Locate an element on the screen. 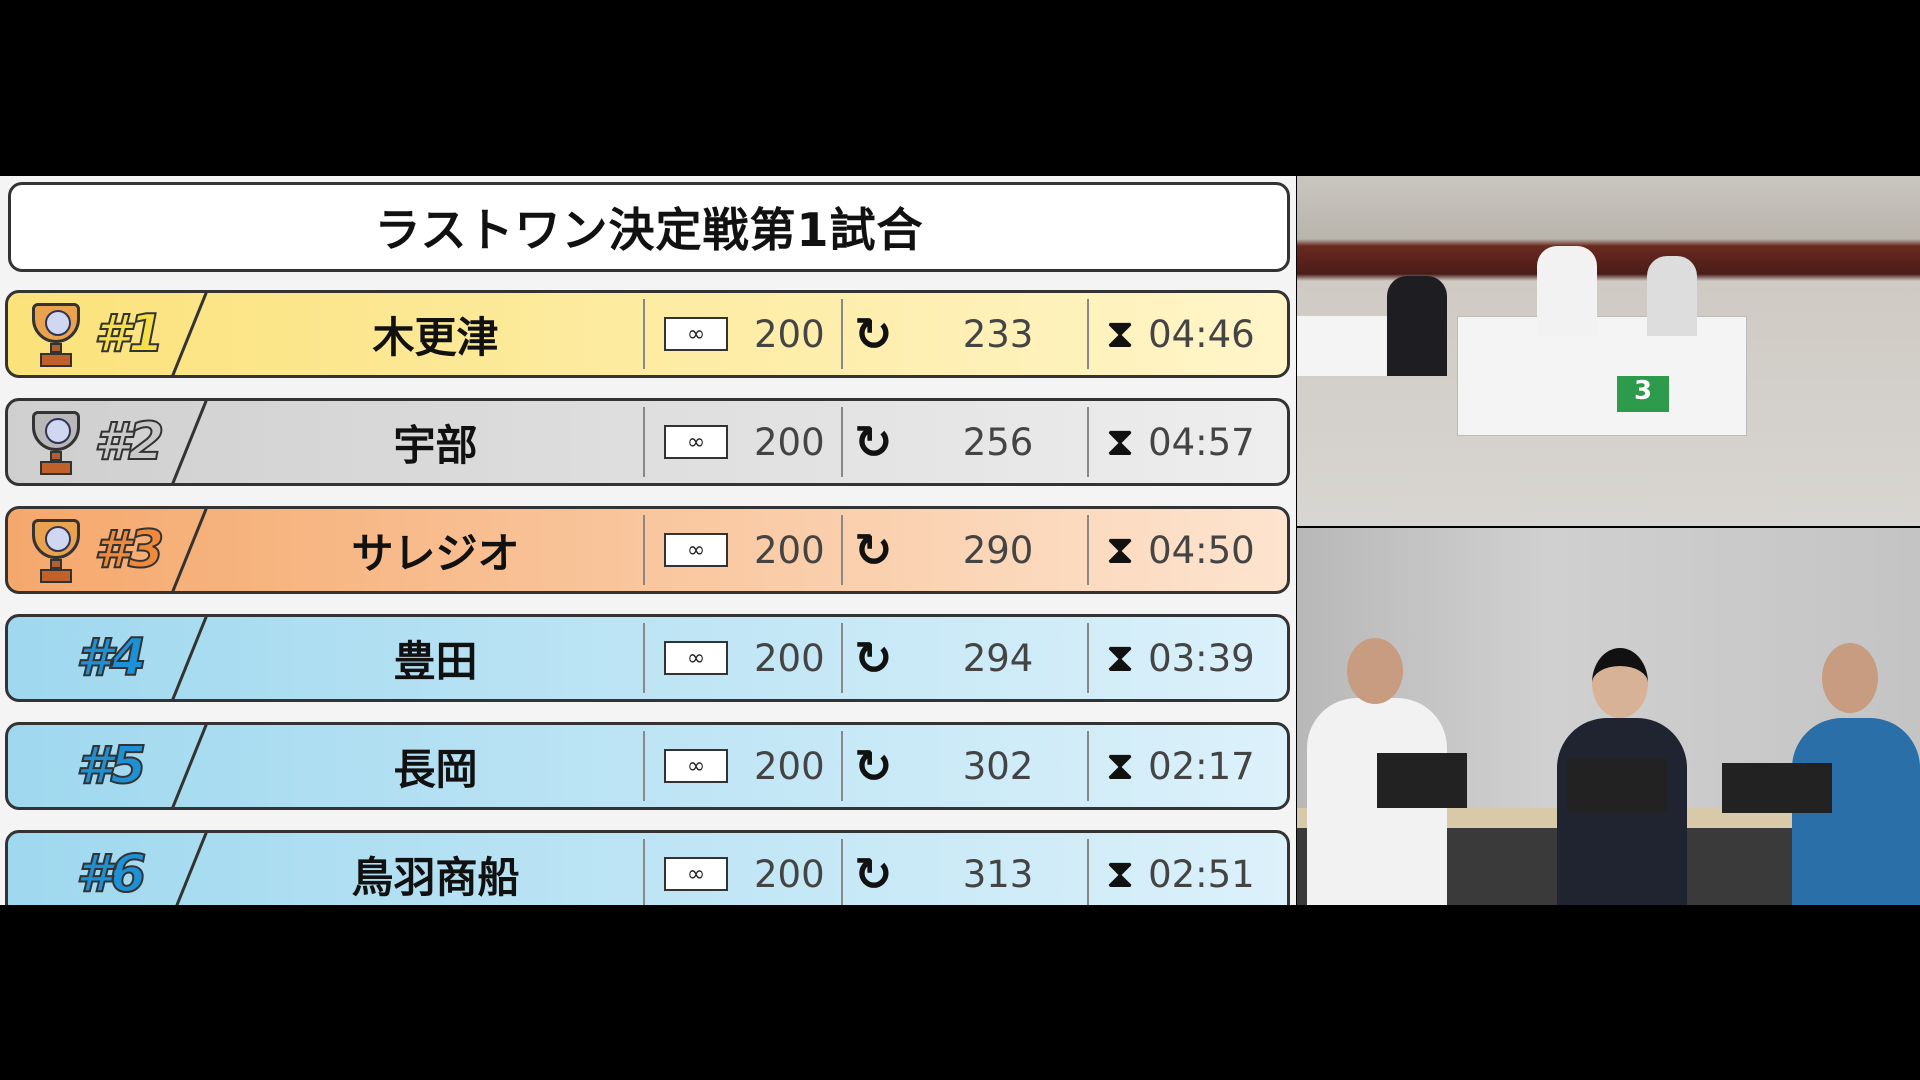  ranking-row: #5 長岡 ∞ 200 ↻ 302 ⧗ 02:17 is located at coordinates (647, 766).